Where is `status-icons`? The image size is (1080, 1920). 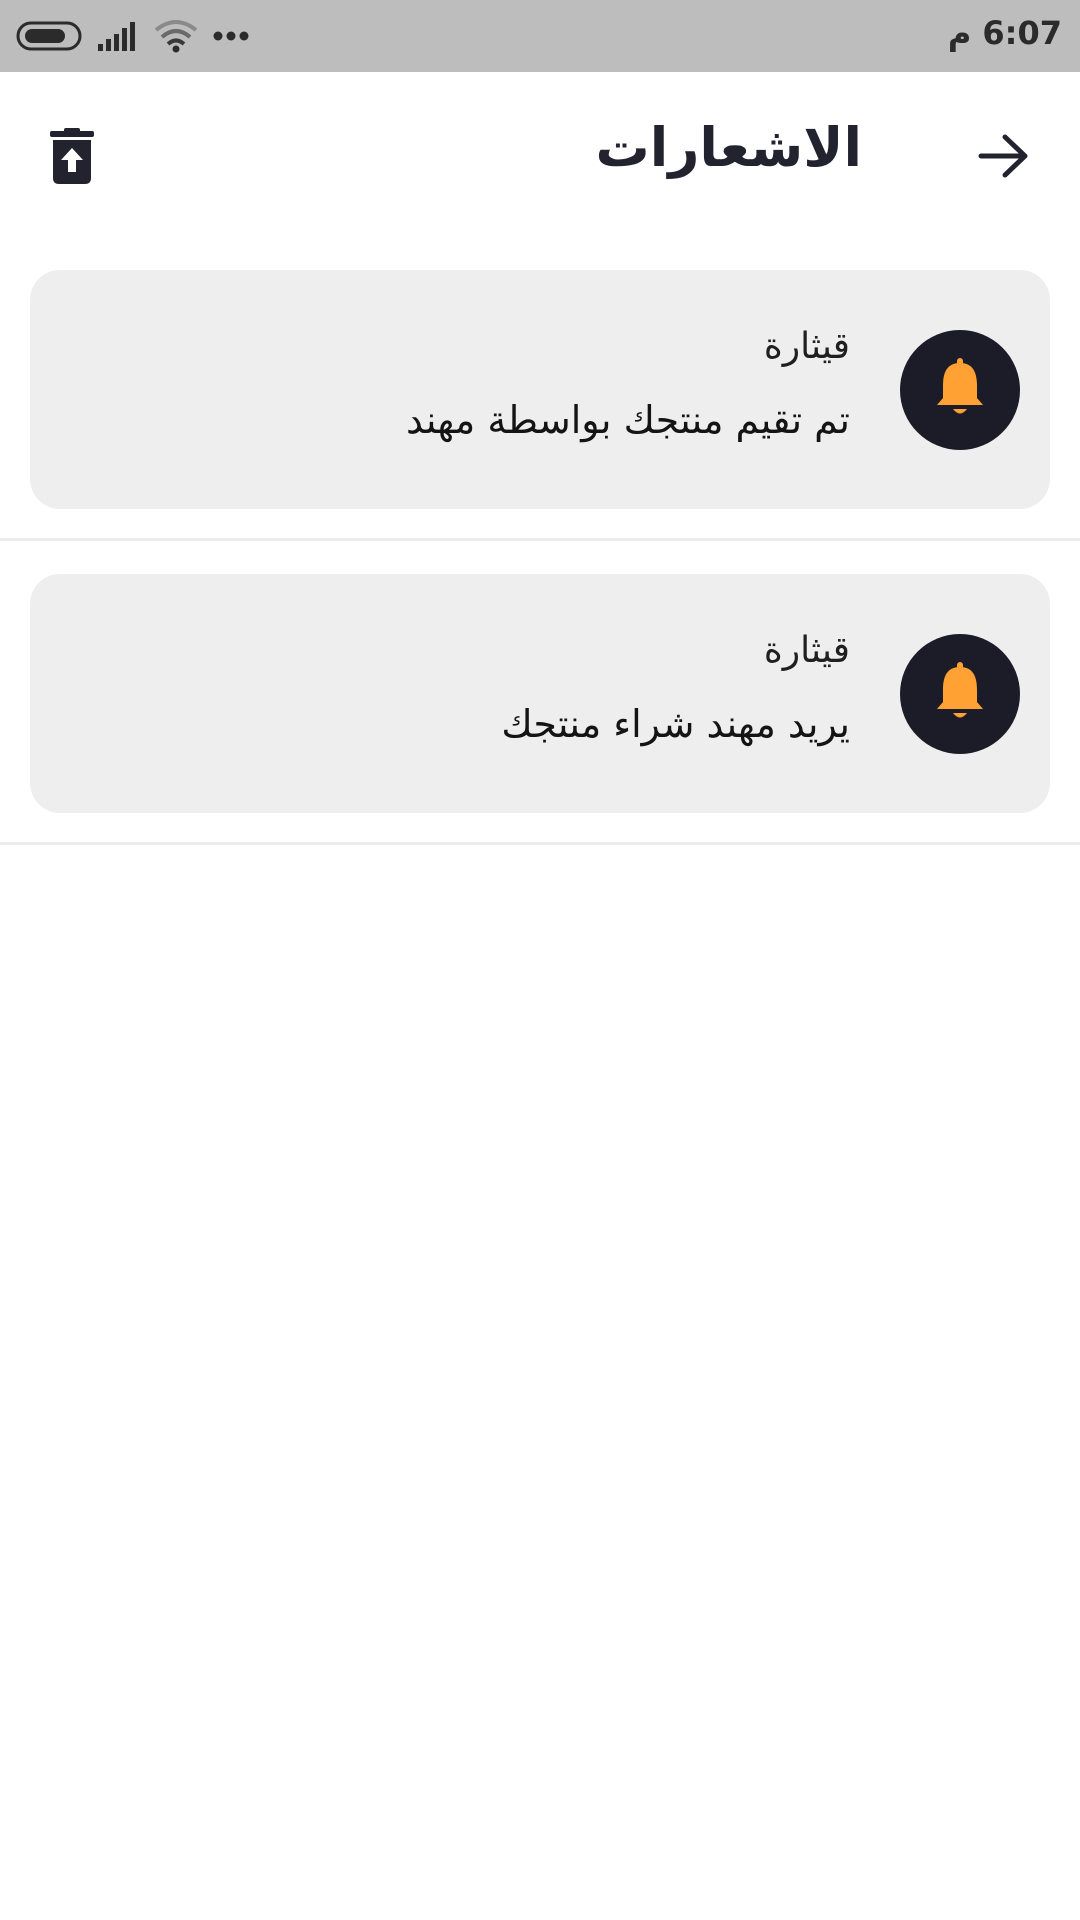
status-icons is located at coordinates (133, 36).